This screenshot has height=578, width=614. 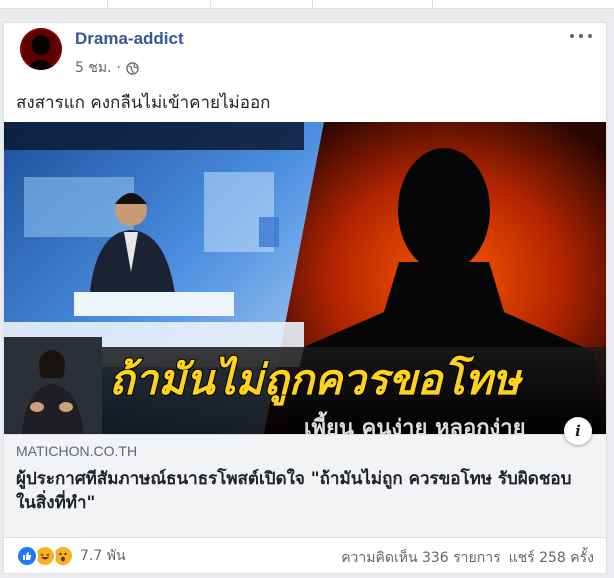 I want to click on info-icon: i, so click(x=578, y=431).